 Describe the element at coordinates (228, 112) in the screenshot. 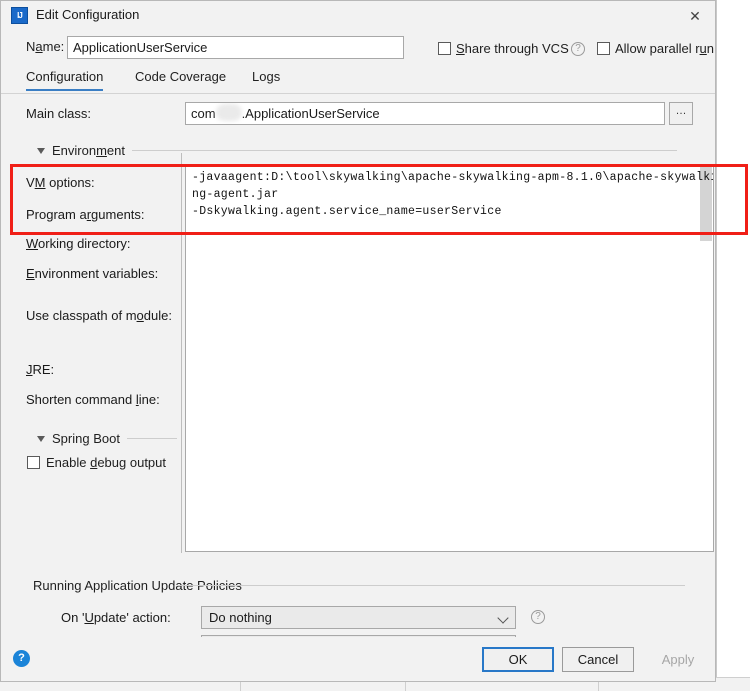

I see `redacted-package-blur` at that location.